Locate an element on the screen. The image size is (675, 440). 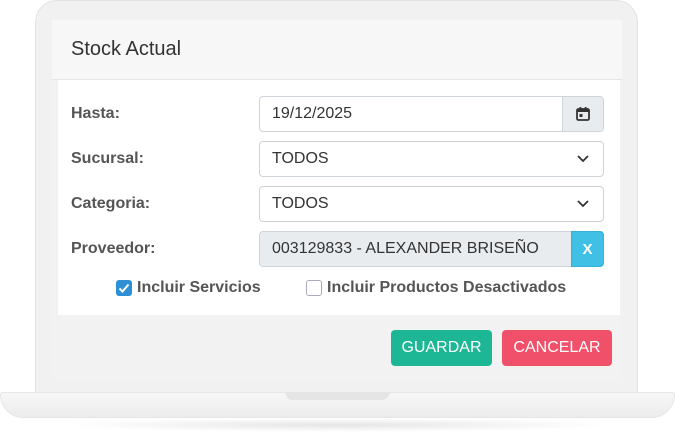
guardar-button: GUARDAR is located at coordinates (441, 348).